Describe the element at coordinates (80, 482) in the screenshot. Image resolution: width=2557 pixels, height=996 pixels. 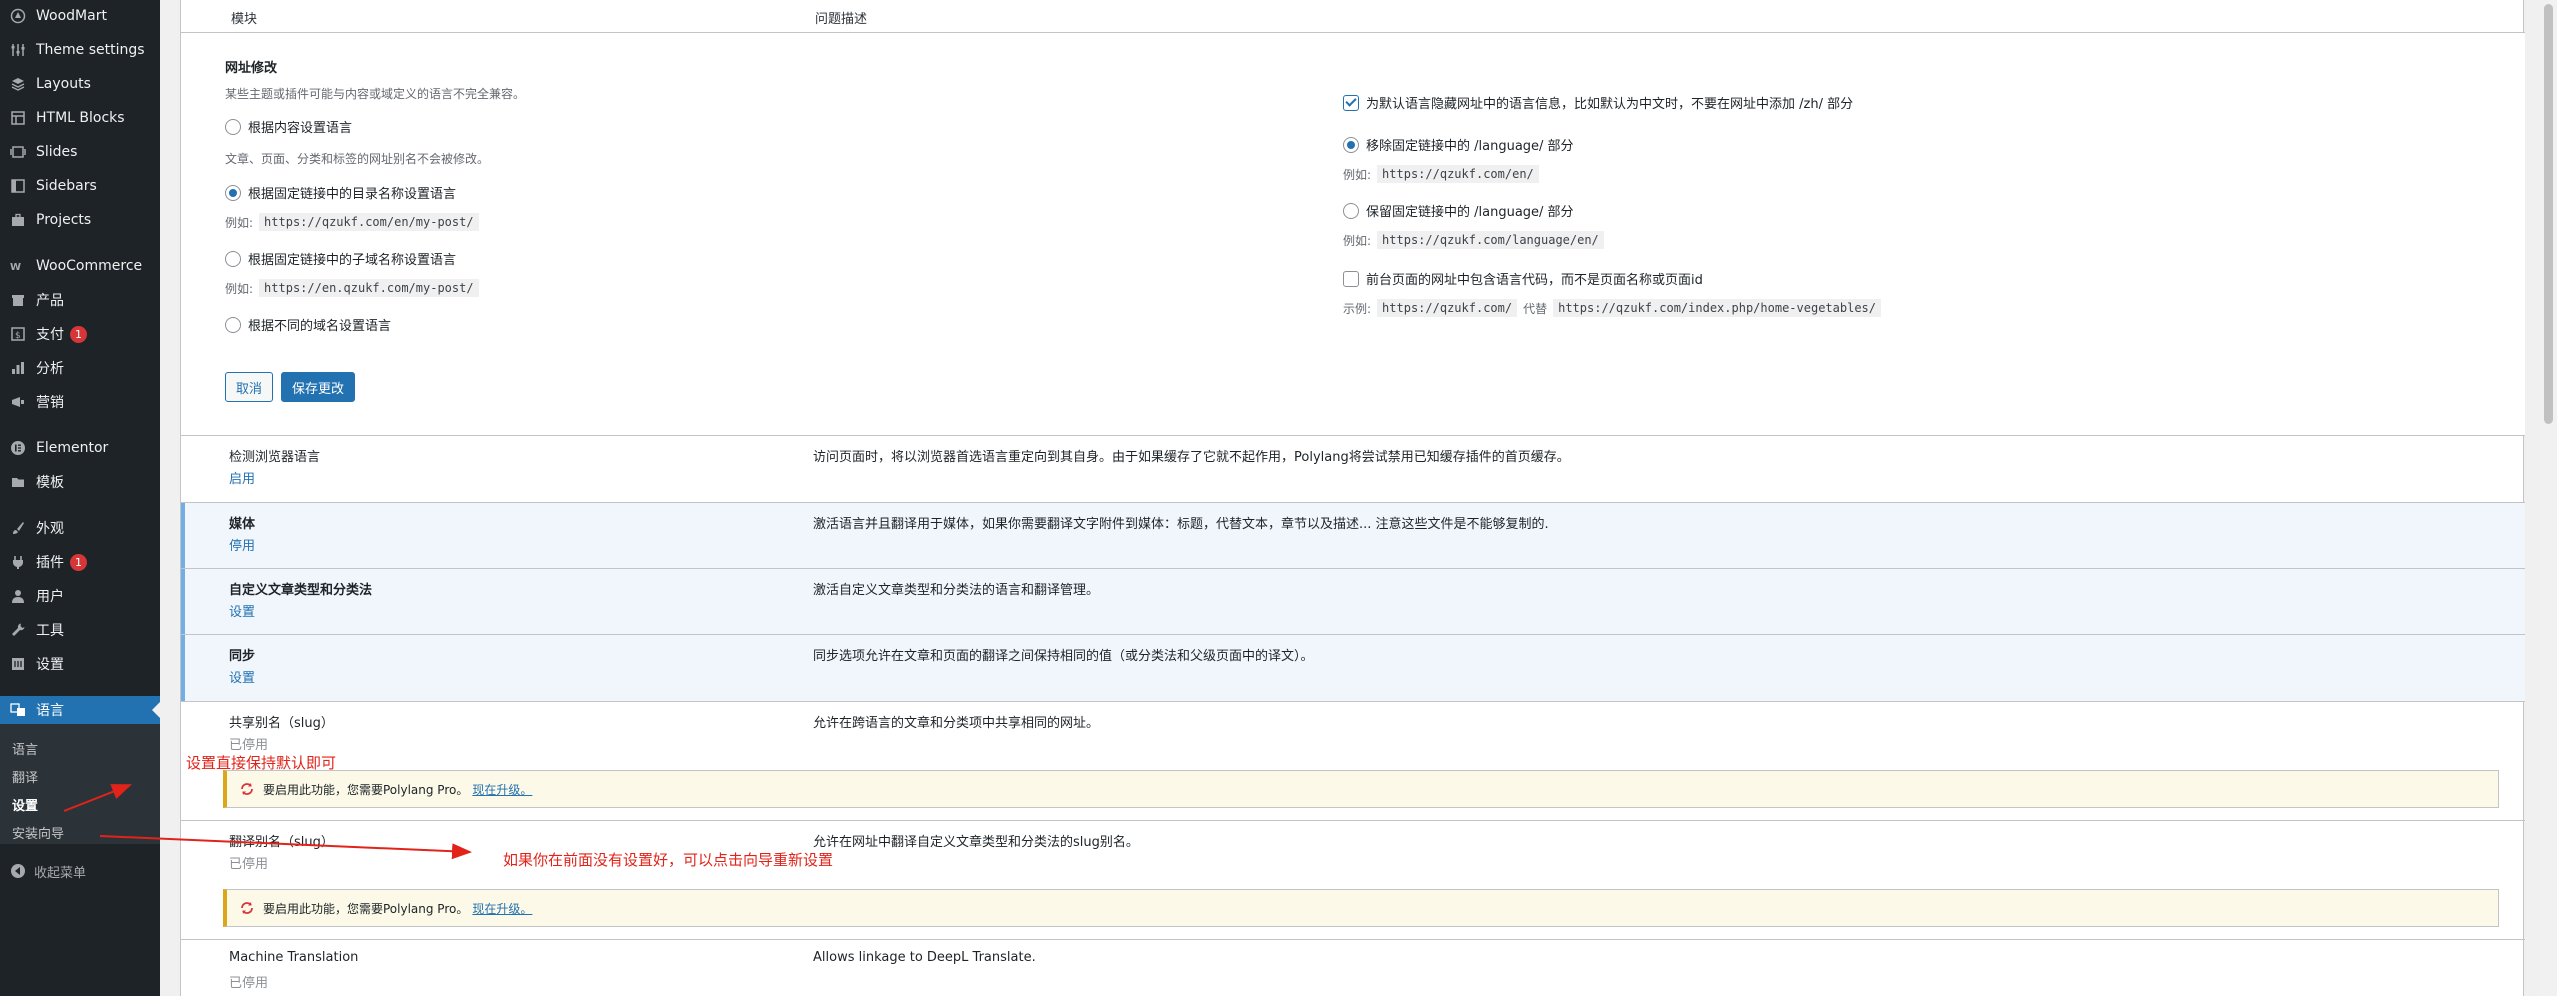
I see `menu-templates: 模板` at that location.